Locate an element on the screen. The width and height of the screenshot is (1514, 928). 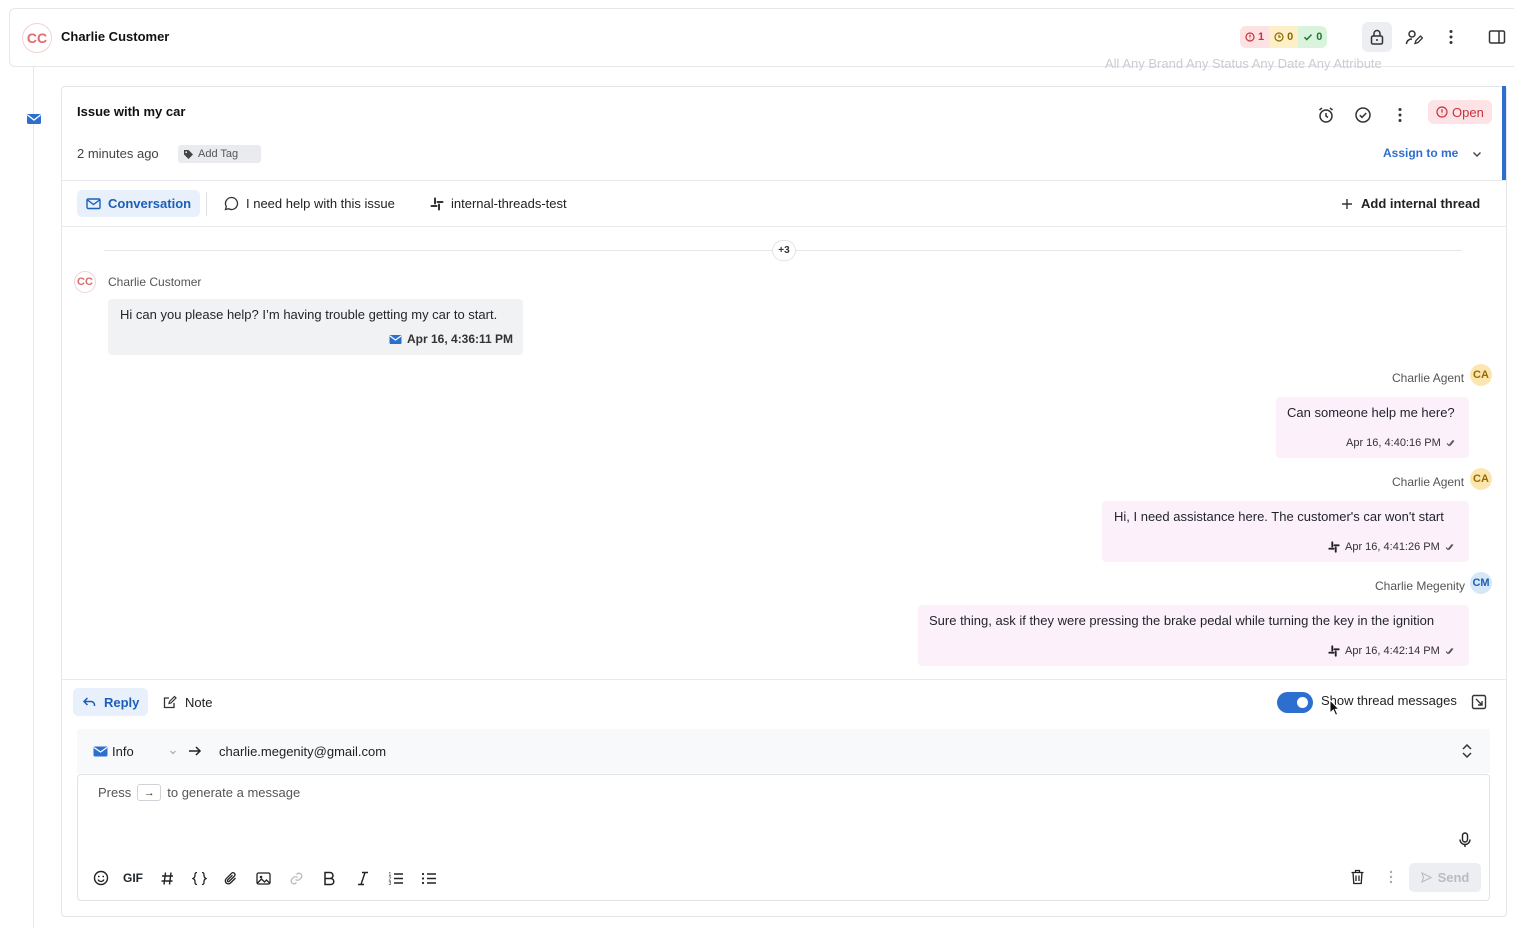
note-edit-icon is located at coordinates (170, 702).